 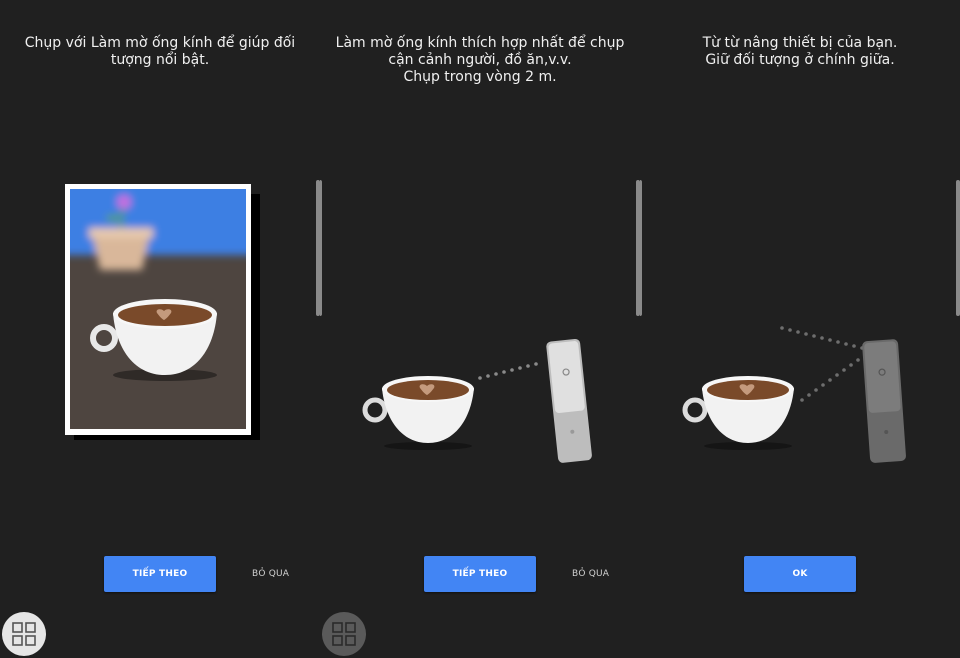 I want to click on next-panel-edge, so click(x=958, y=248).